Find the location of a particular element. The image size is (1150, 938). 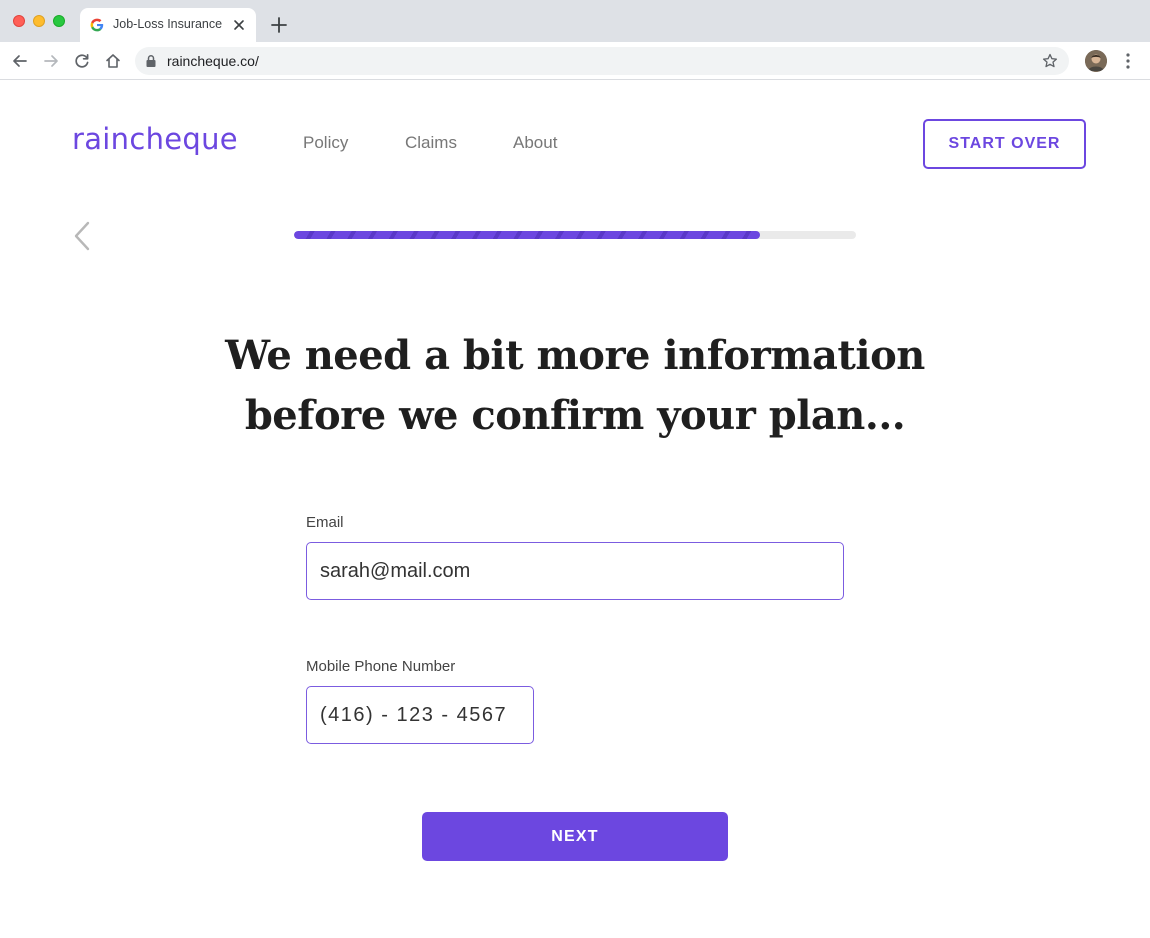

url-text: raincheque.co/ is located at coordinates (213, 61).